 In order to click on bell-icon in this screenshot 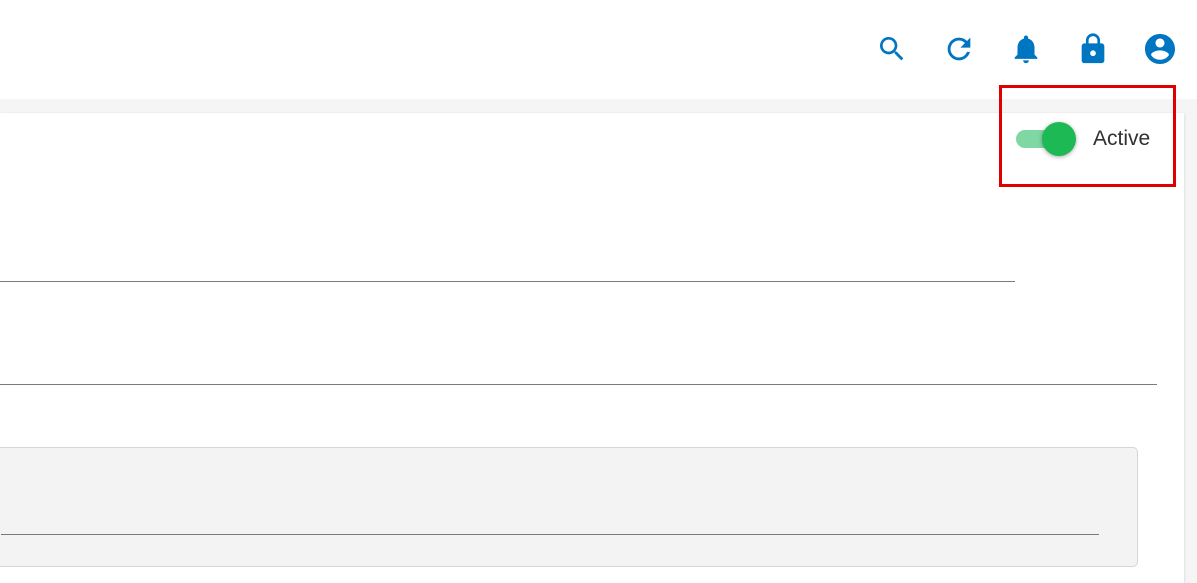, I will do `click(1026, 49)`.